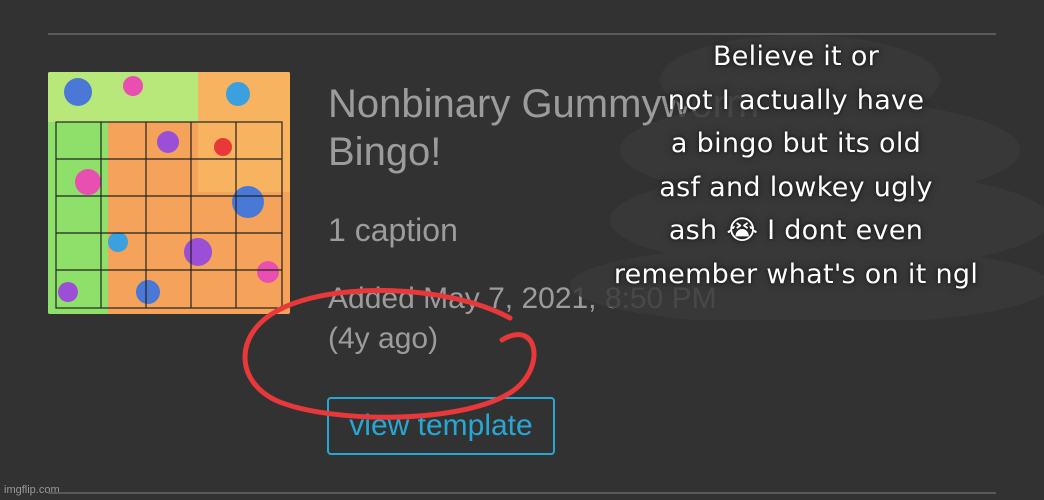  What do you see at coordinates (393, 230) in the screenshot?
I see `caption-count: 1 caption` at bounding box center [393, 230].